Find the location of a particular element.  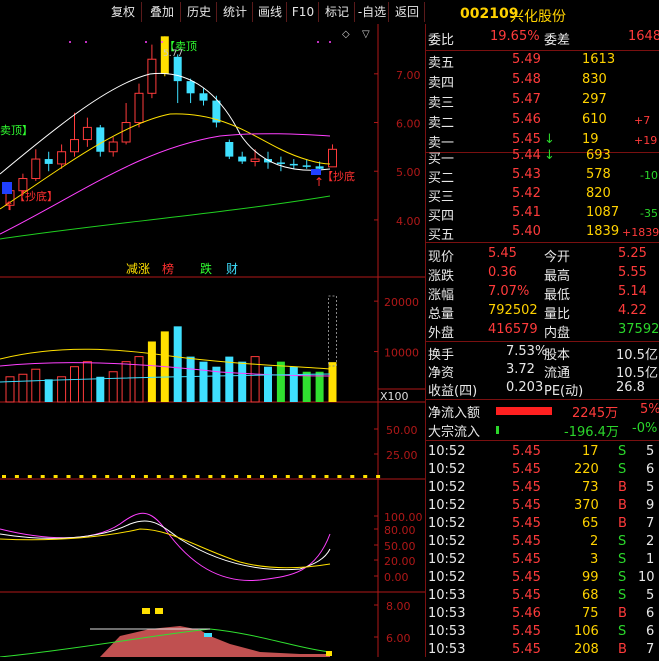

stat-value-2: 10.5亿 is located at coordinates (637, 373).